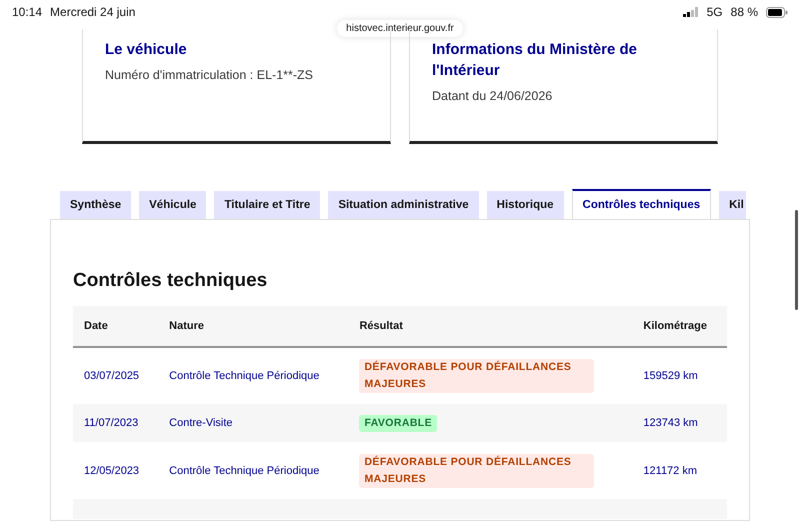  Describe the element at coordinates (267, 205) in the screenshot. I see `tab: Titulaire et Titre` at that location.